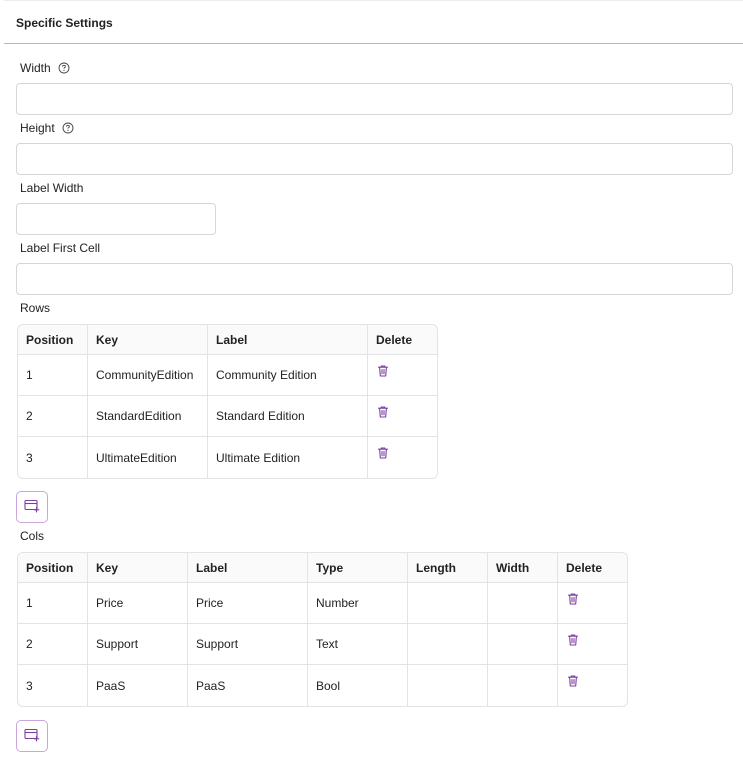 This screenshot has width=743, height=761. I want to click on col-key: Price, so click(138, 603).